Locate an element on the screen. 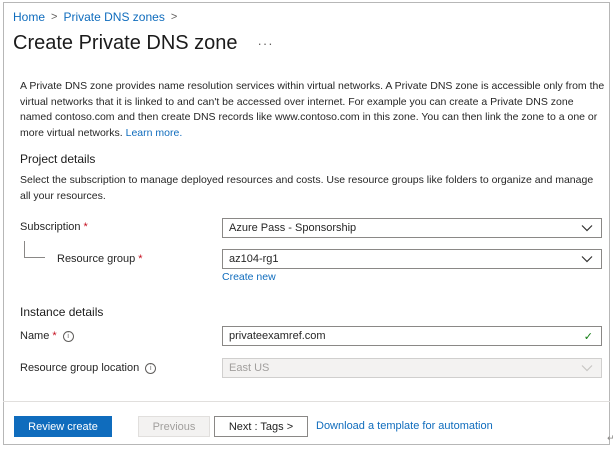  breadcrumb-private-dns-zones-link: Private DNS zones is located at coordinates (113, 17).